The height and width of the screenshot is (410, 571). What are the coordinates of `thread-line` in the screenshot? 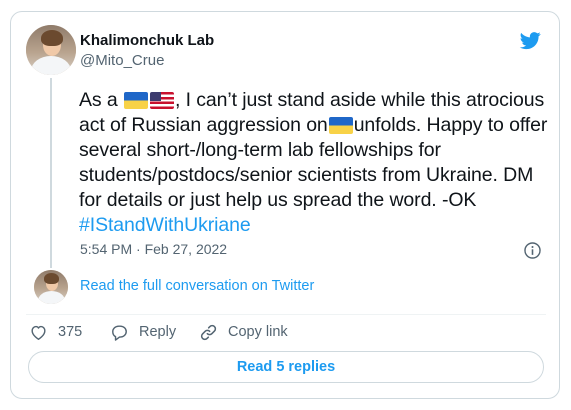 It's located at (51, 173).